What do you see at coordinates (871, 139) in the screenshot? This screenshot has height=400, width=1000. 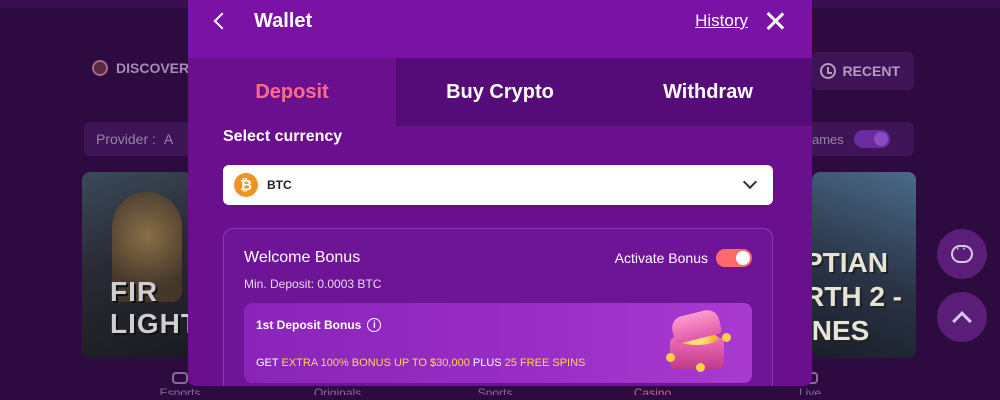 I see `games-toggle` at bounding box center [871, 139].